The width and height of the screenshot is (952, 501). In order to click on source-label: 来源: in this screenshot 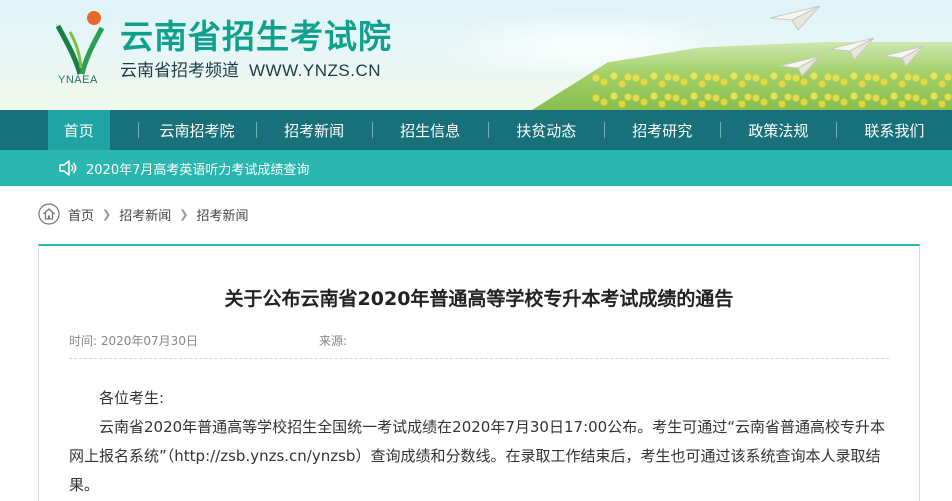, I will do `click(333, 341)`.